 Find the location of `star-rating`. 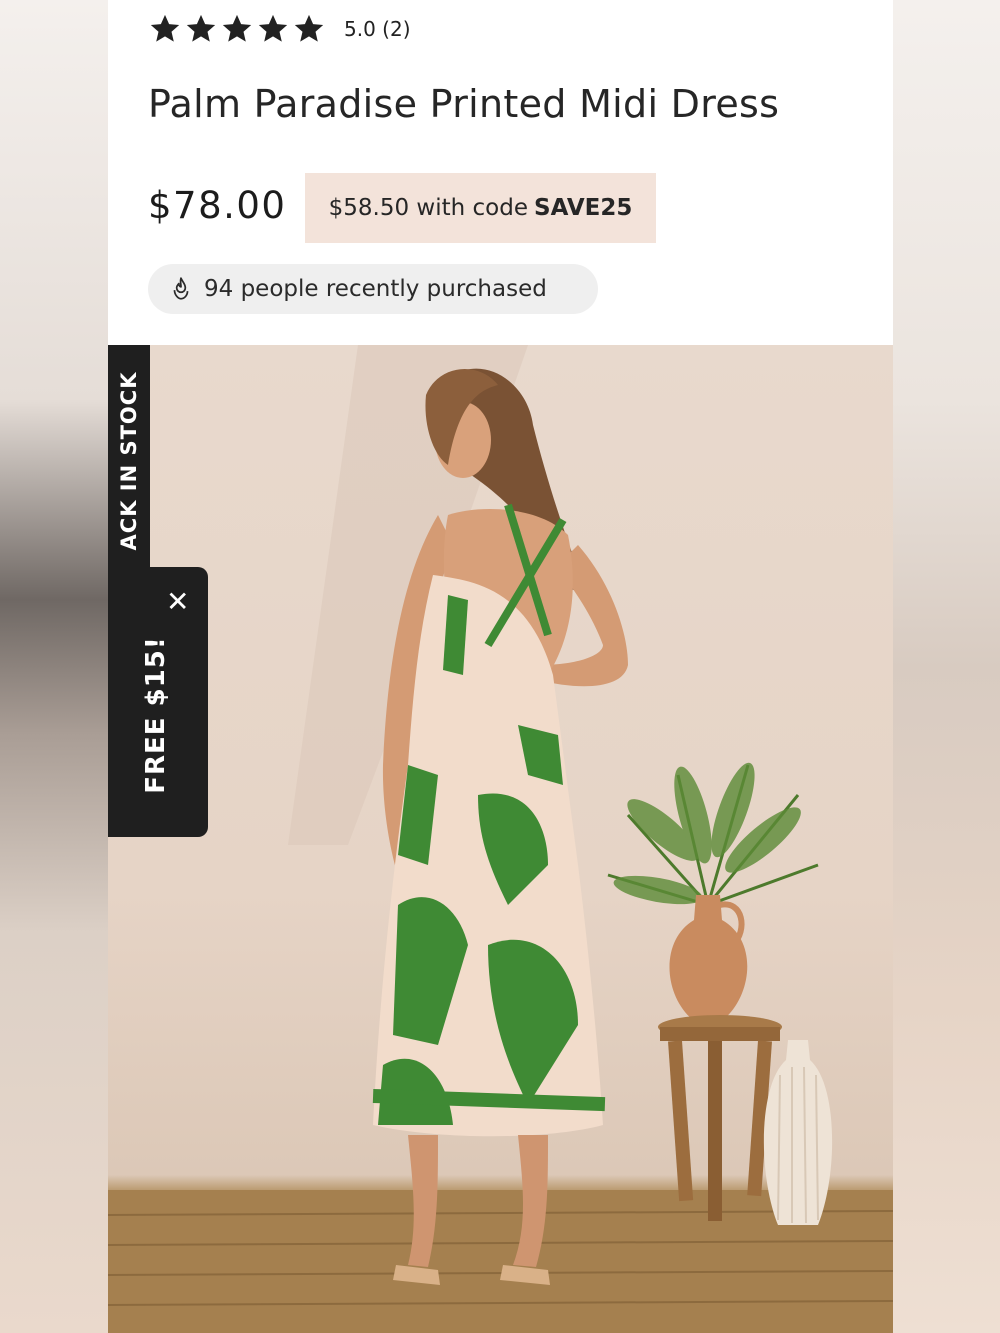

star-rating is located at coordinates (237, 29).